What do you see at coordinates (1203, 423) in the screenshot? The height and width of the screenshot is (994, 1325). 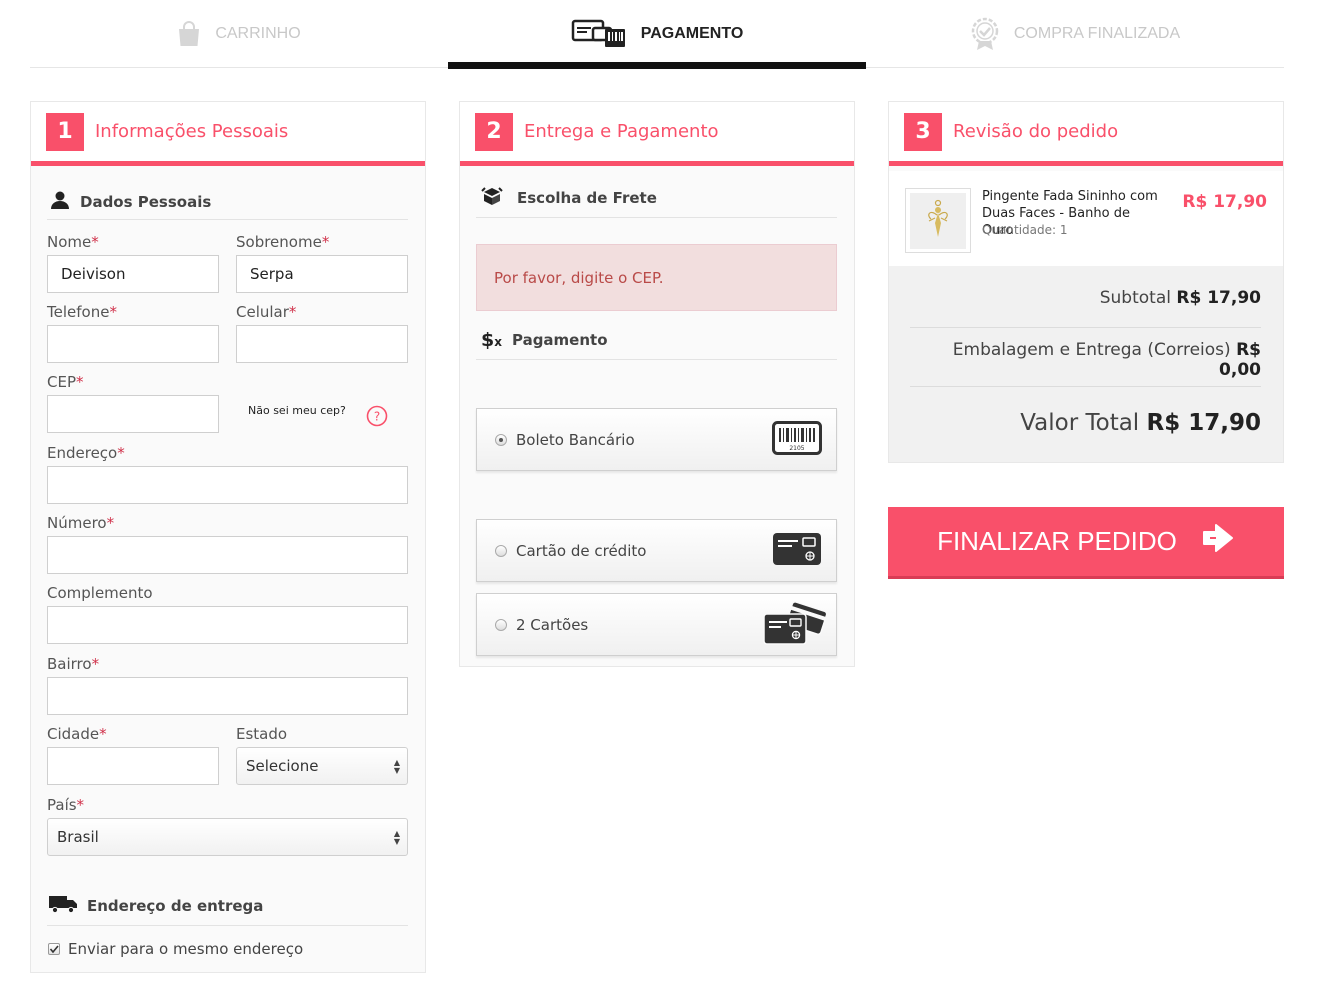 I see `total-value: R$ 17,90` at bounding box center [1203, 423].